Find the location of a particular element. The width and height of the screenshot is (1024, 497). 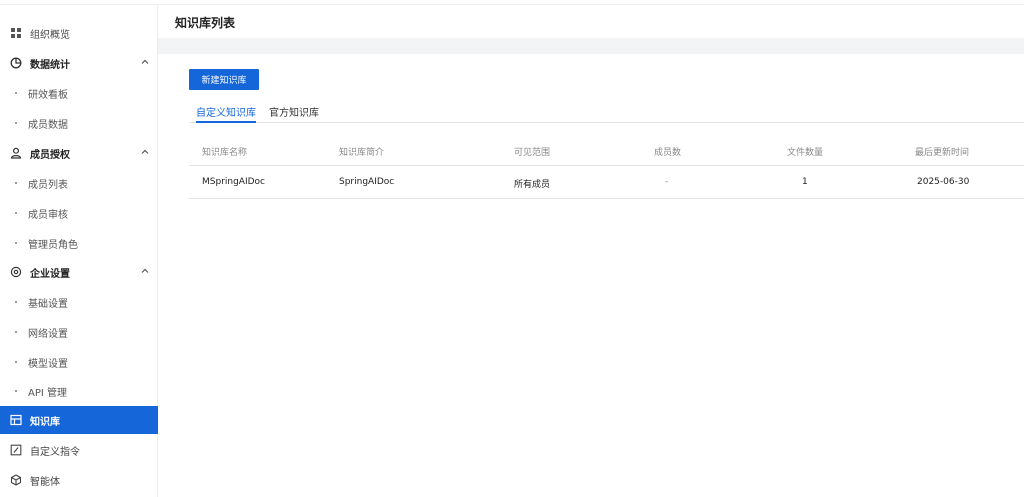

cell-description: SpringAIDoc is located at coordinates (367, 182).